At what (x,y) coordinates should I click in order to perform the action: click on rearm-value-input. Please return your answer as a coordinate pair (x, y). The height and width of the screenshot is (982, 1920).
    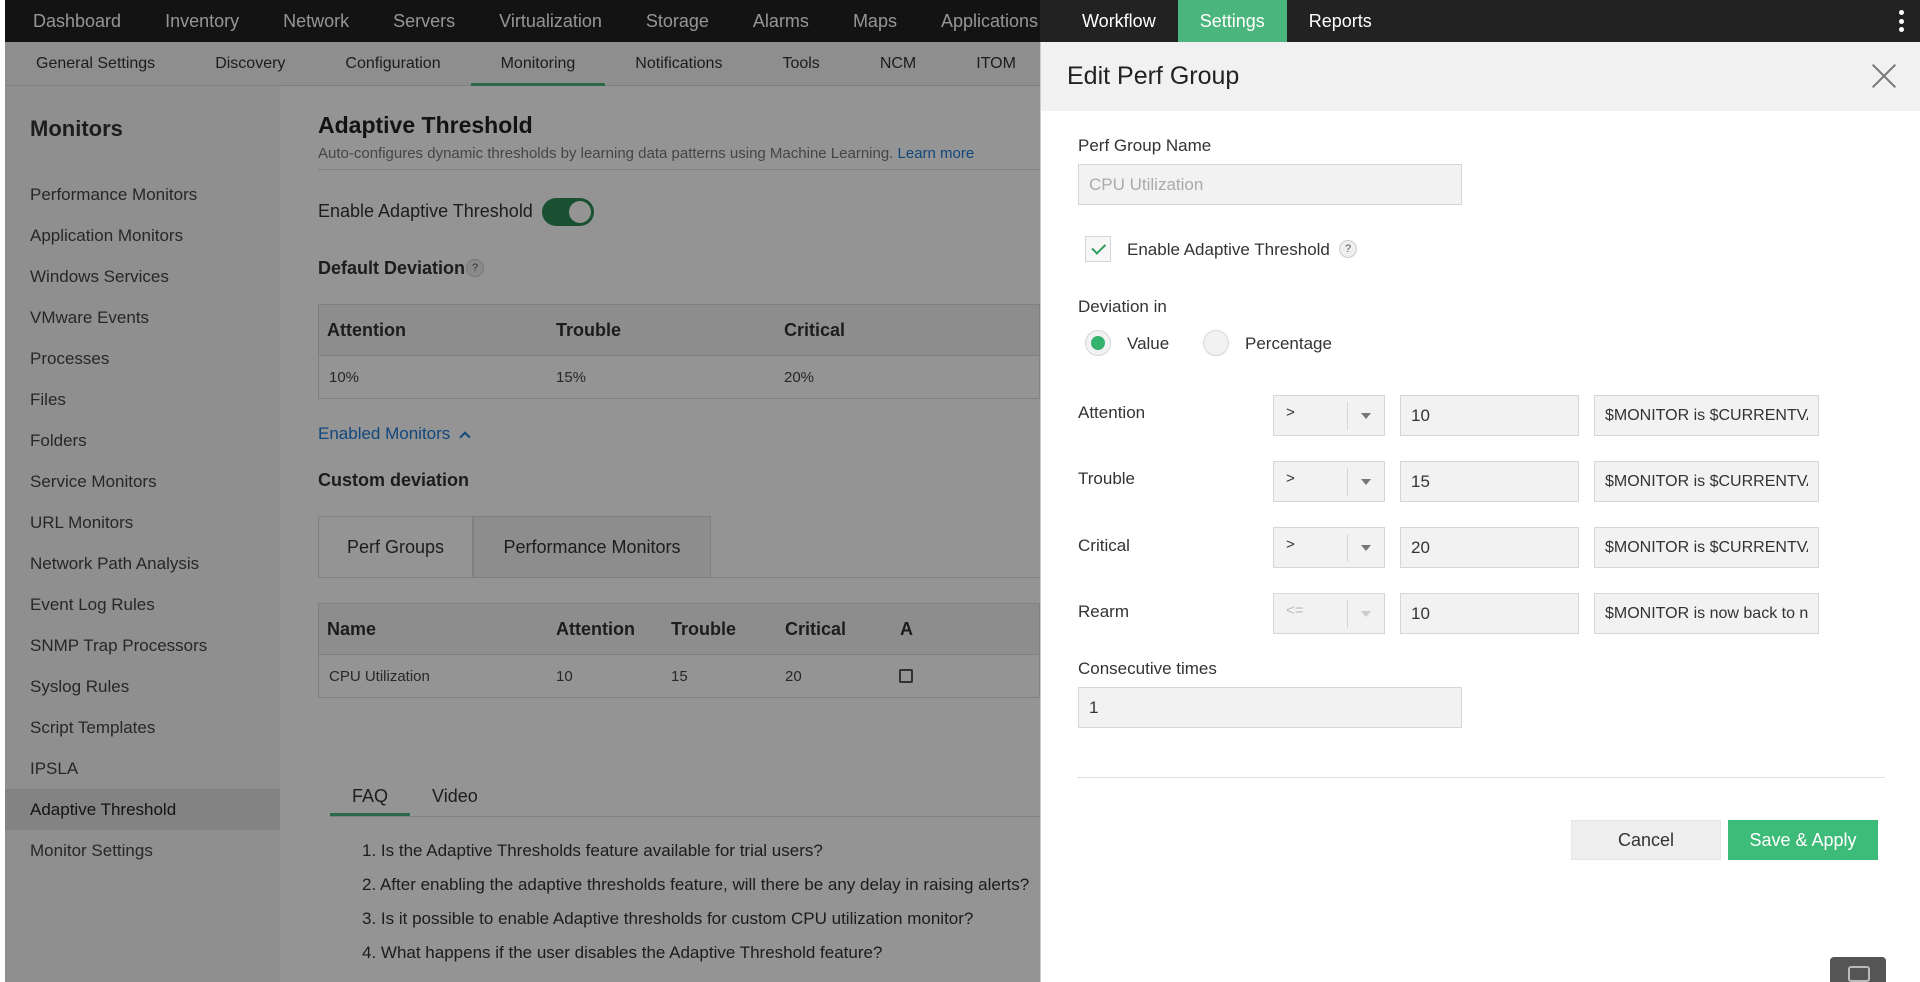
    Looking at the image, I should click on (1489, 613).